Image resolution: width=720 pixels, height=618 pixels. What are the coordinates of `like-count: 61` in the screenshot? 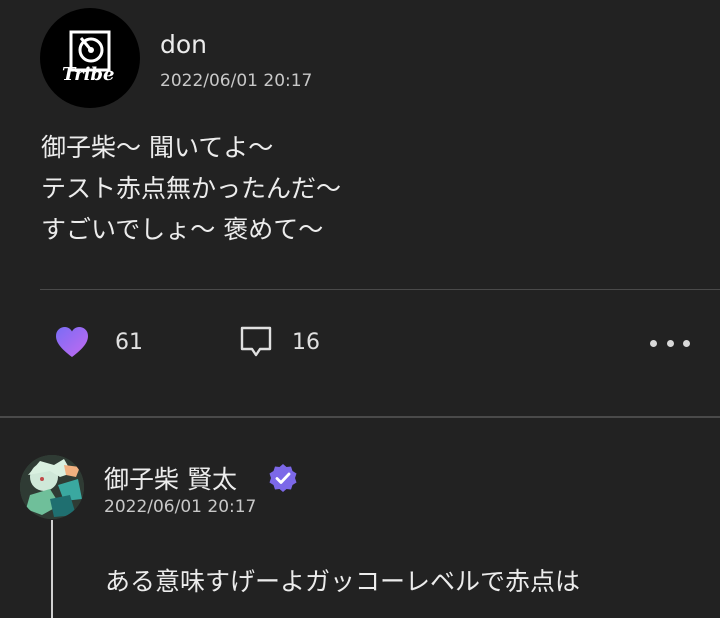 It's located at (129, 342).